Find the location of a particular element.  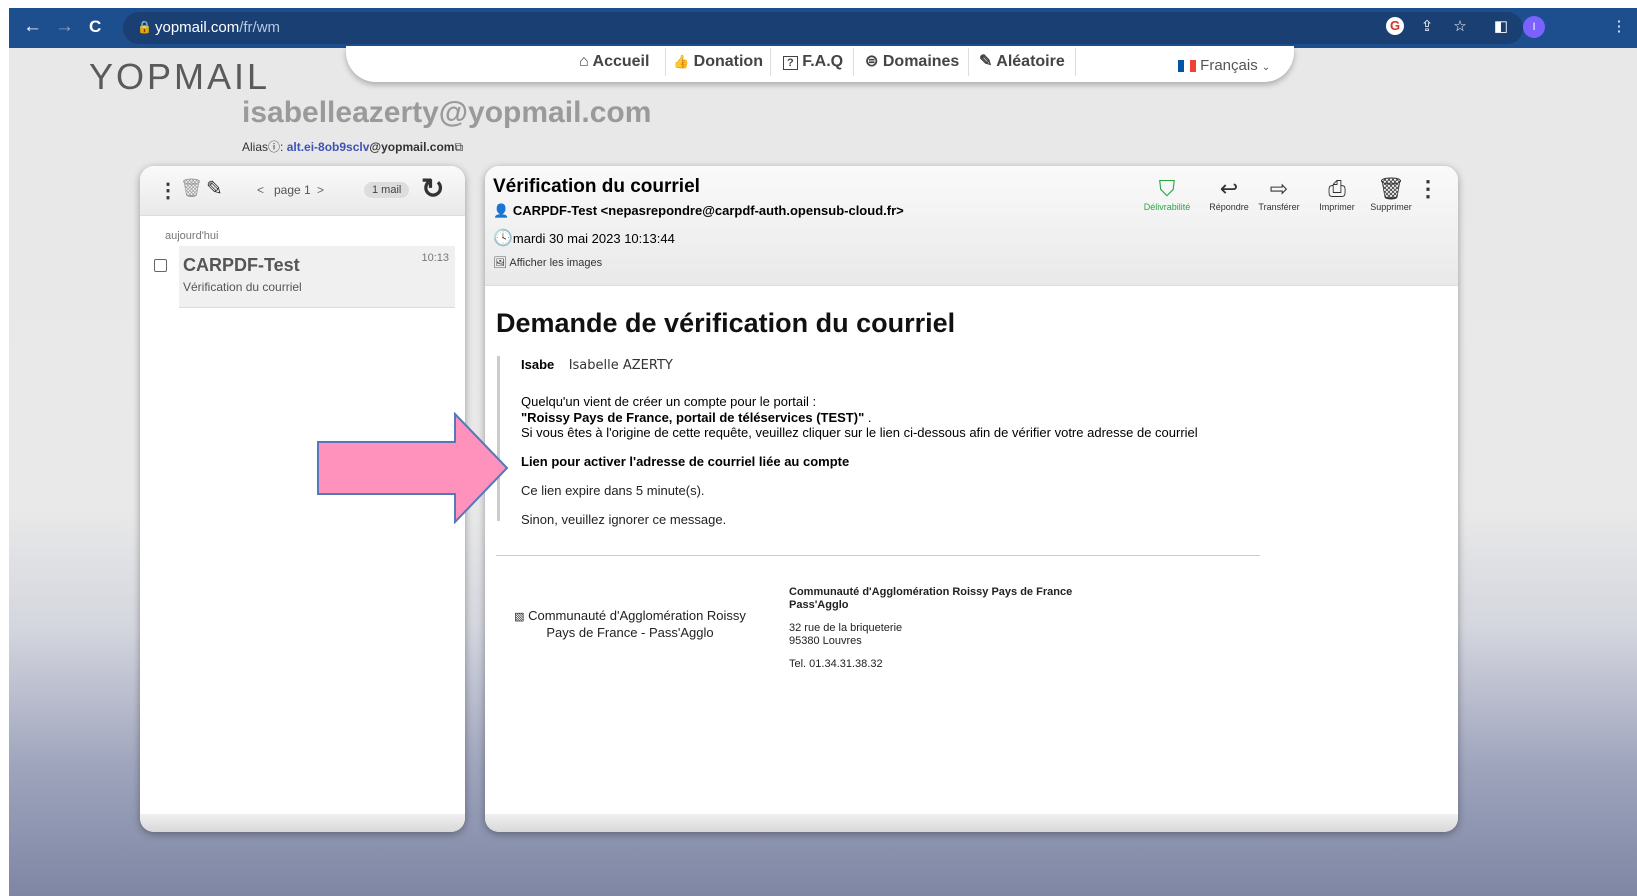

shield-check-icon: ⛉ is located at coordinates (1167, 188).